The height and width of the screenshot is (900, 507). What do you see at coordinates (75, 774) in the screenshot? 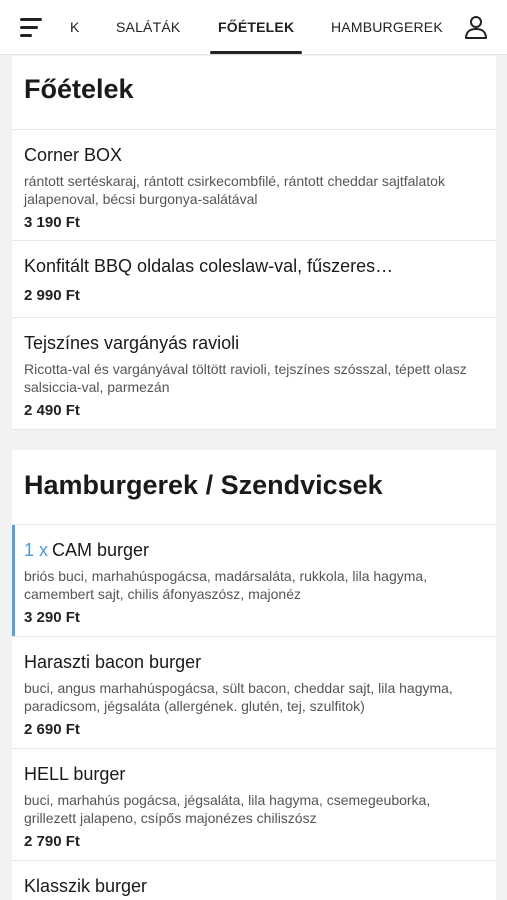
I see `item-name: HELL burger` at bounding box center [75, 774].